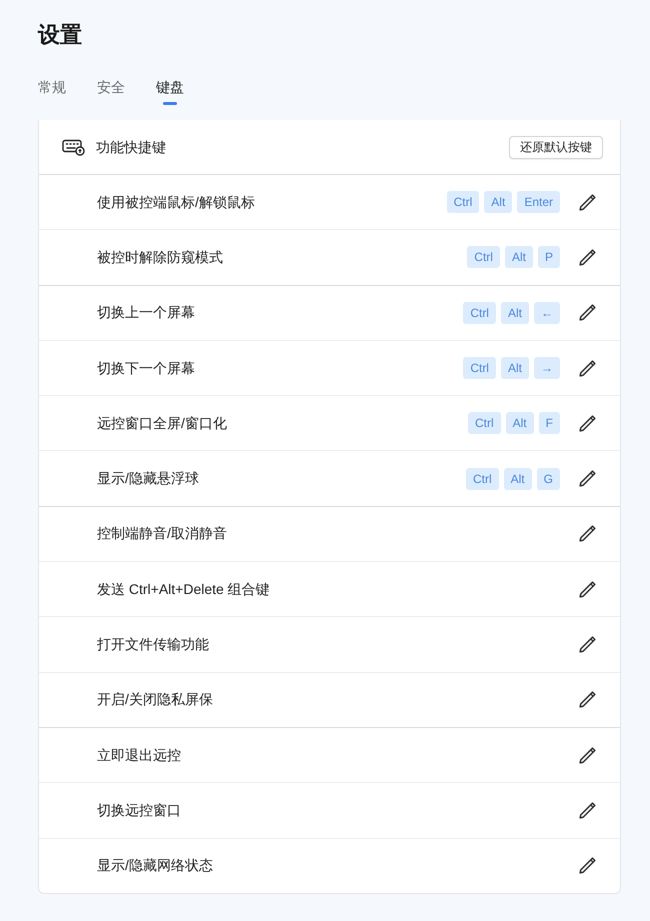 This screenshot has width=650, height=921. I want to click on shortcut-label: 被控时解除防窥模式, so click(160, 257).